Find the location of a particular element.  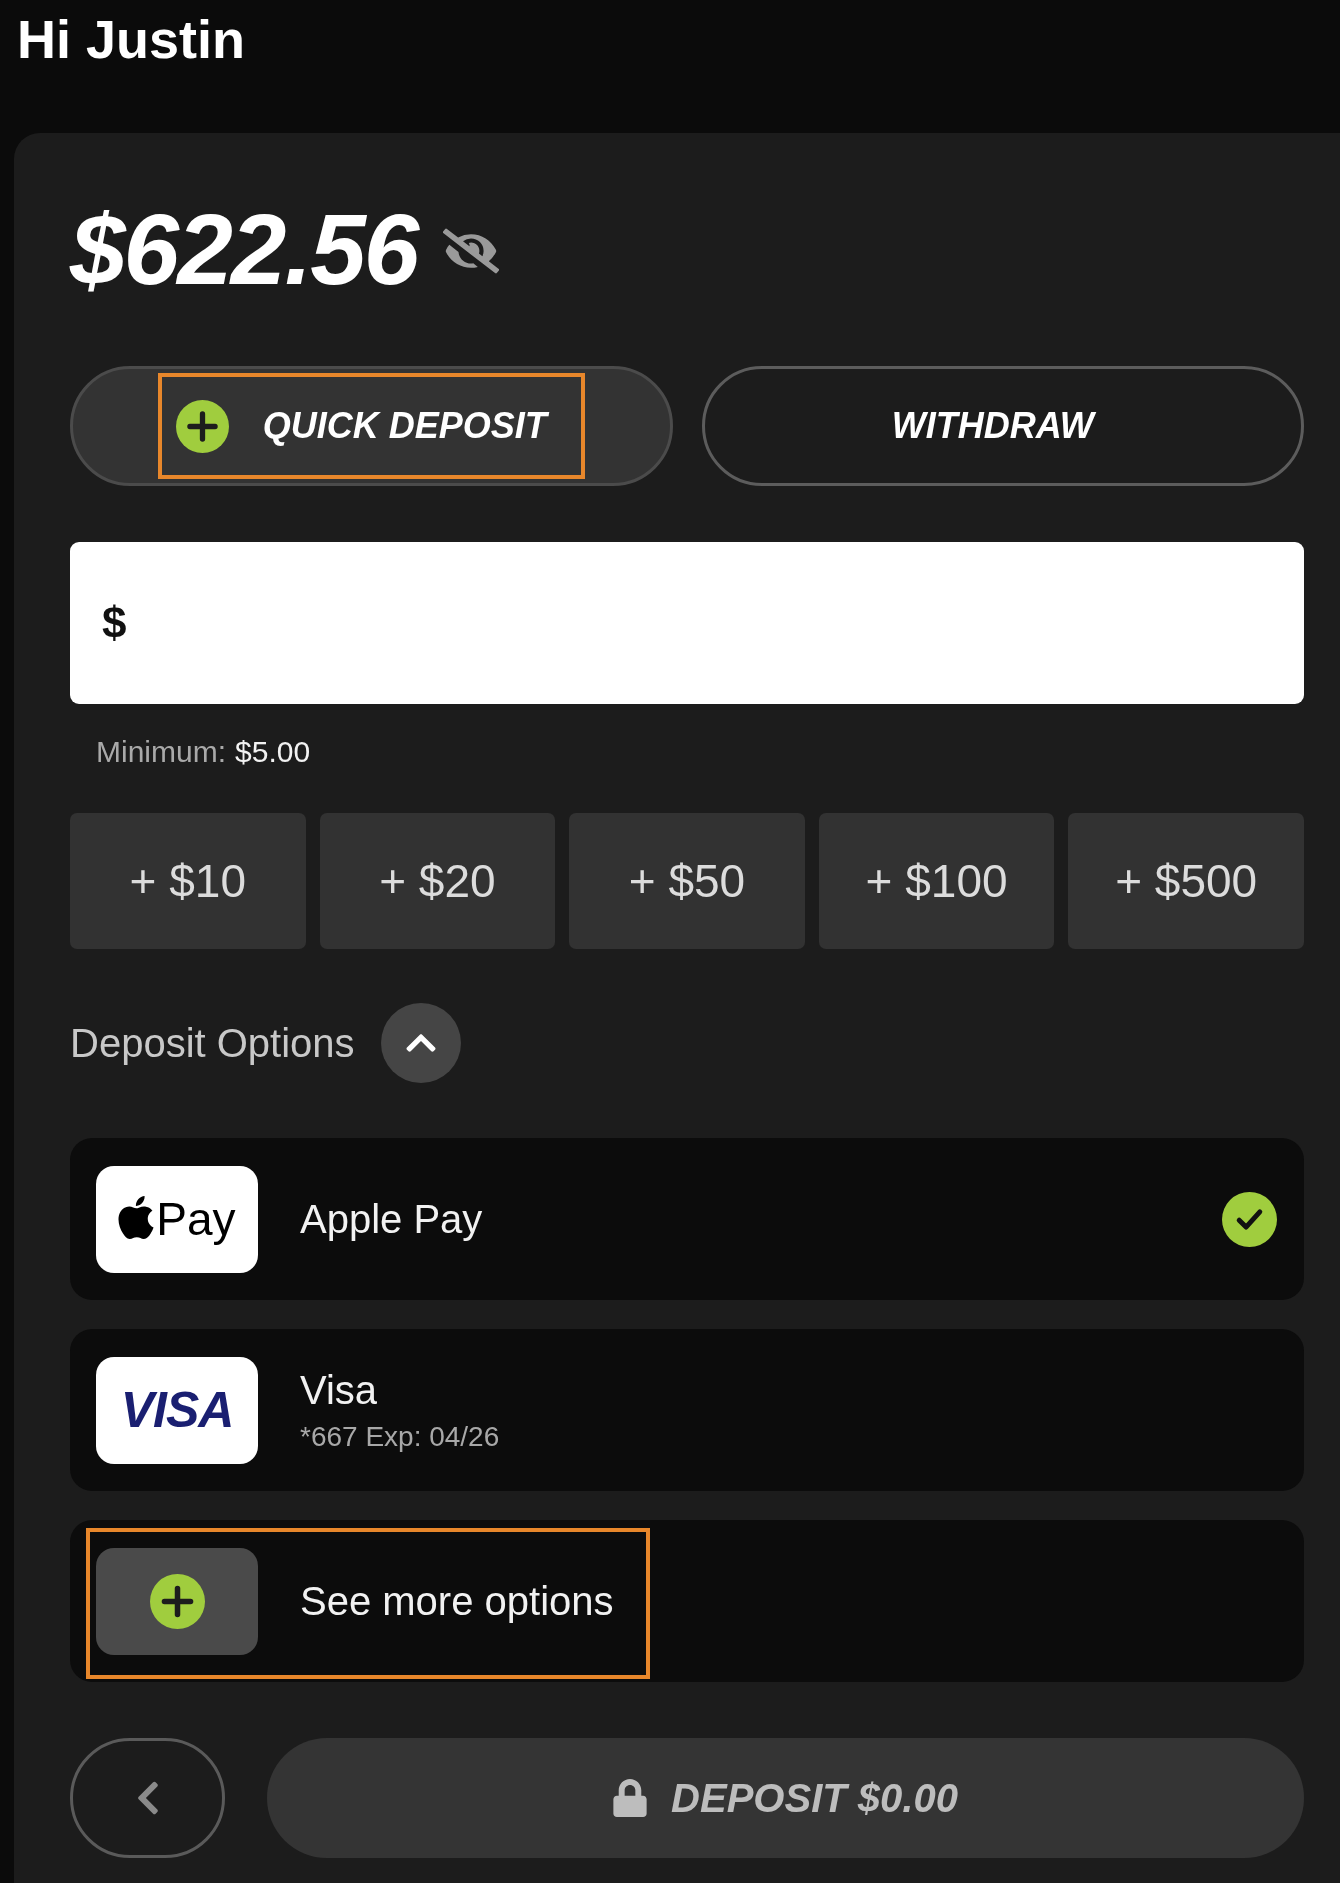

payment-option: See more options is located at coordinates (687, 1601).